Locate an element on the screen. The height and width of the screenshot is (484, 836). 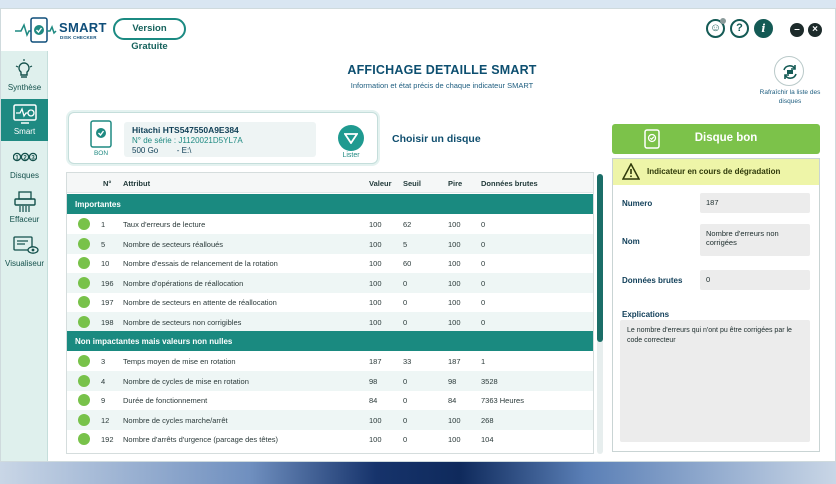
help-icon: ? is located at coordinates (739, 28).